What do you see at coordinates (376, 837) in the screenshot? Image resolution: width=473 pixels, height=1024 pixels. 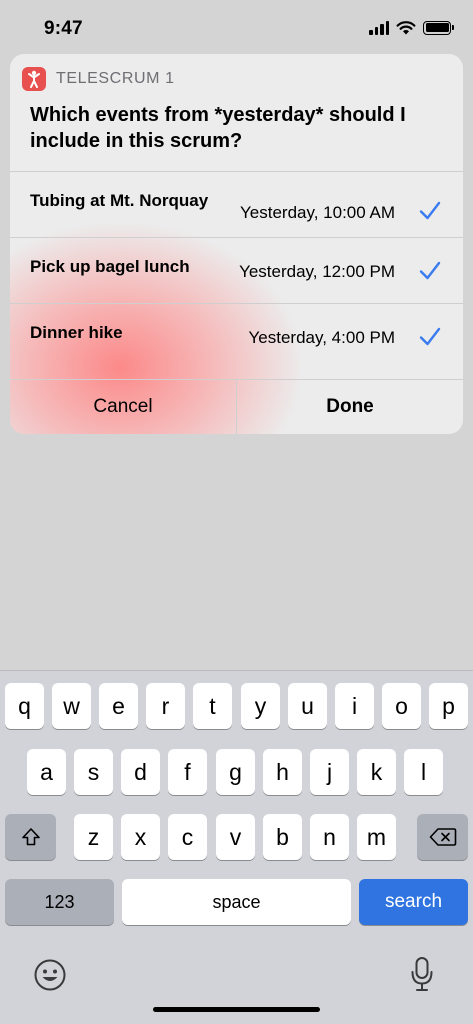 I see `key-m: m` at bounding box center [376, 837].